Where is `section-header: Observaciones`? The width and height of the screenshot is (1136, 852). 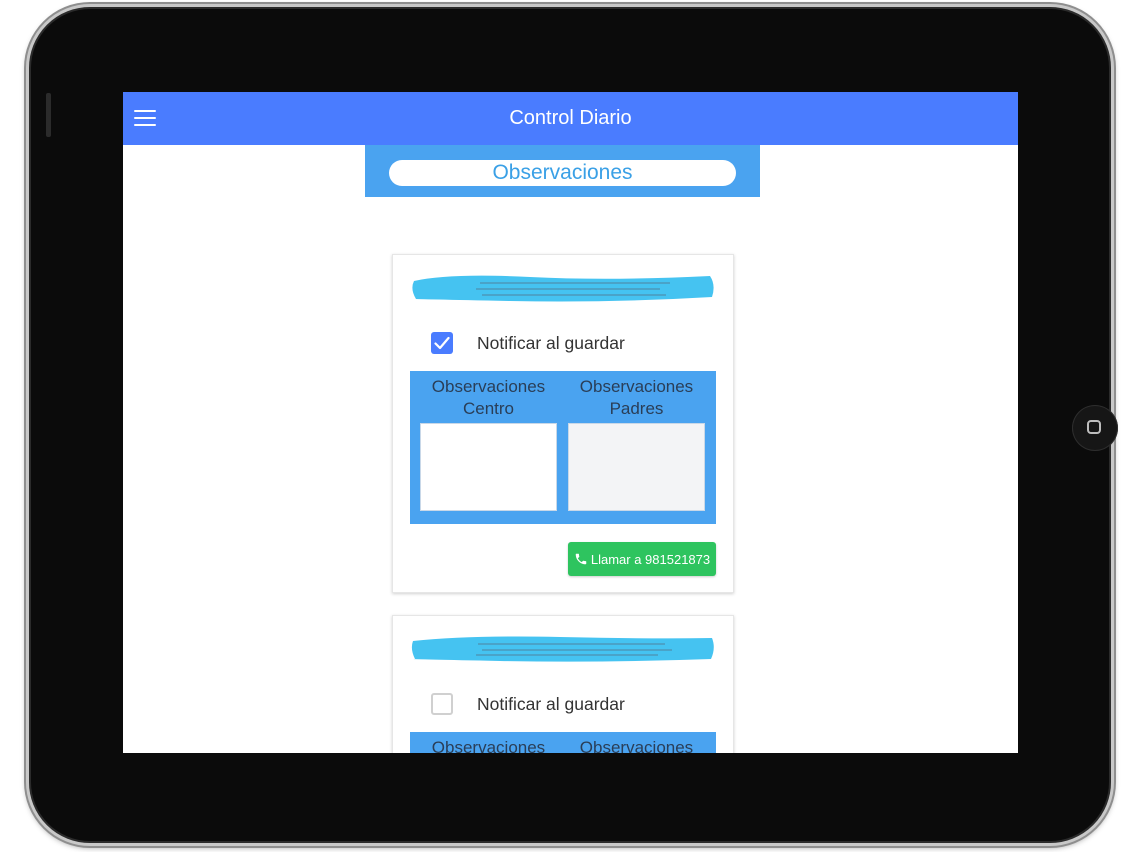 section-header: Observaciones is located at coordinates (562, 171).